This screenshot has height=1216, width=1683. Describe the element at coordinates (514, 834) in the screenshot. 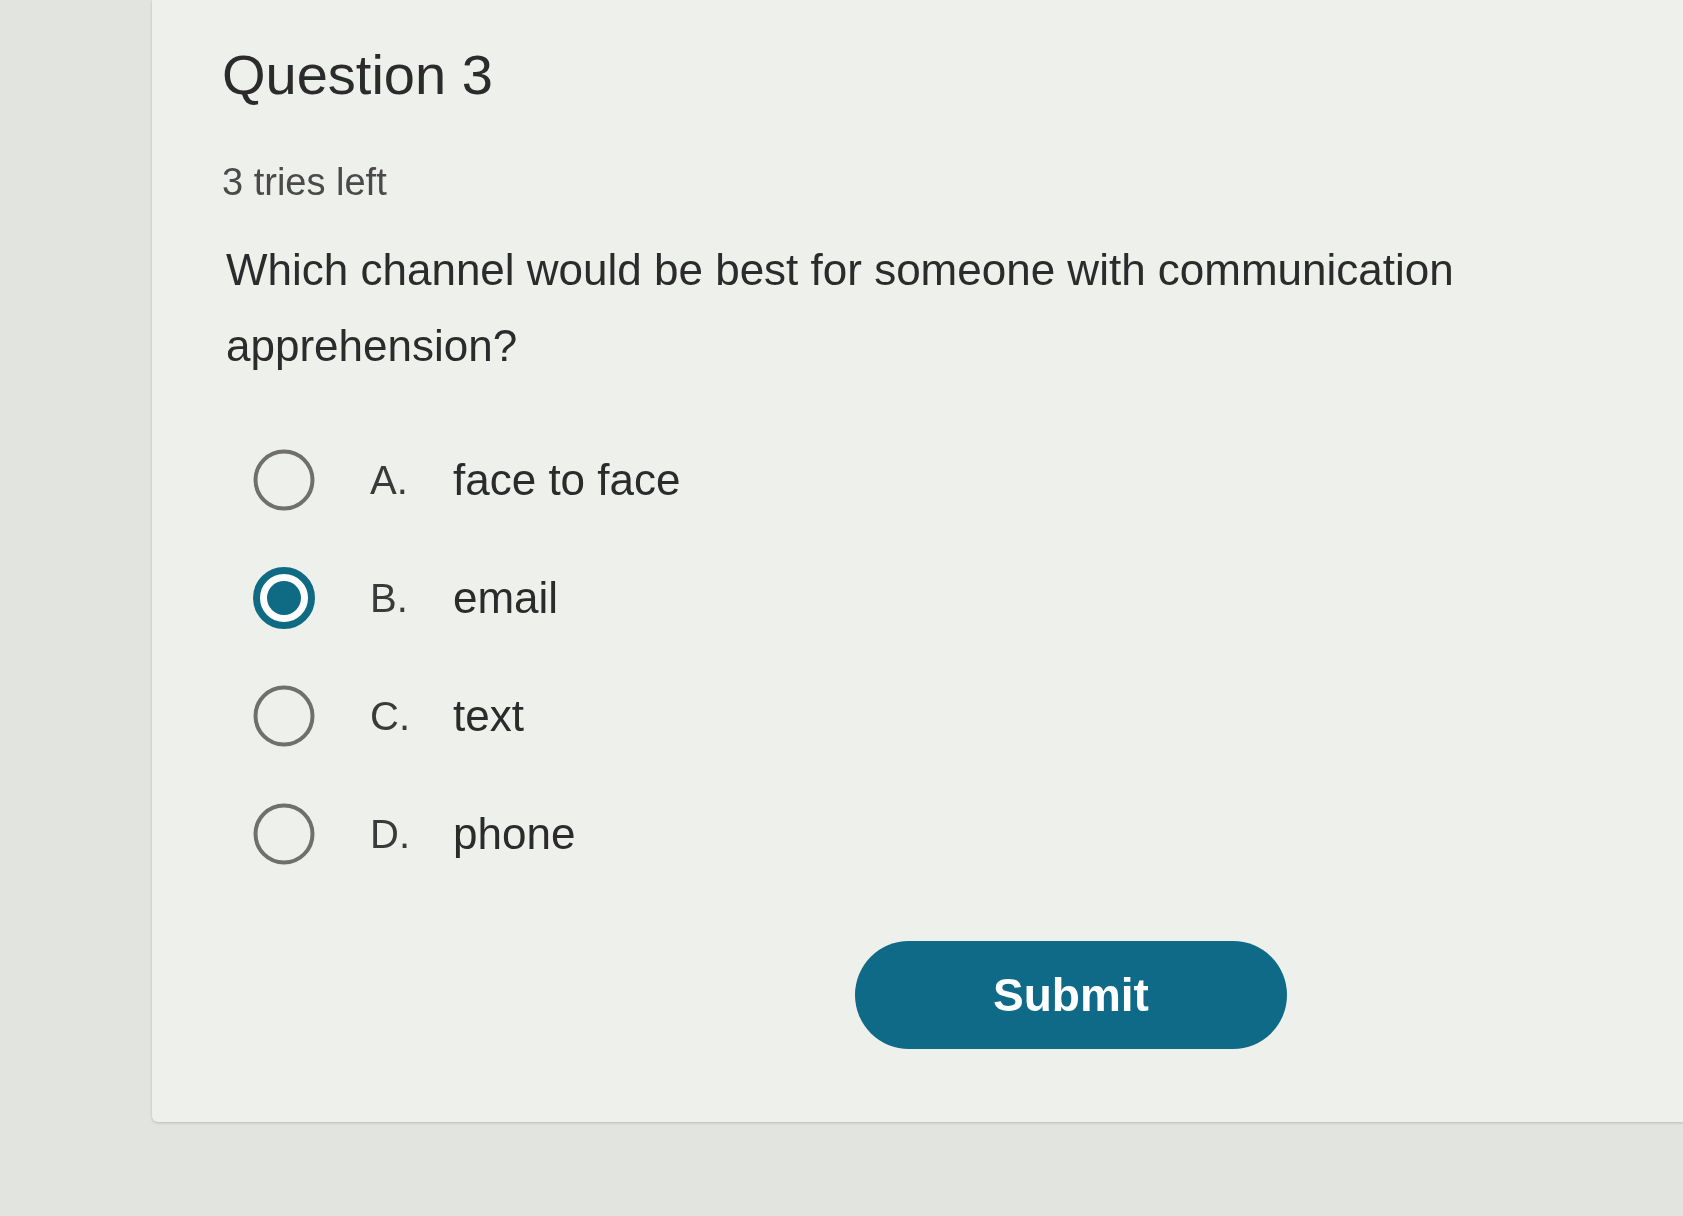

I see `option-label: phone` at that location.